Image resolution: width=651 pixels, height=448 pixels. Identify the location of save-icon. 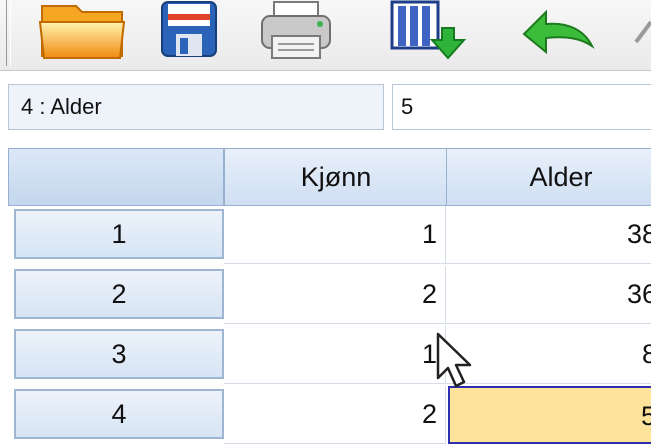
(189, 29).